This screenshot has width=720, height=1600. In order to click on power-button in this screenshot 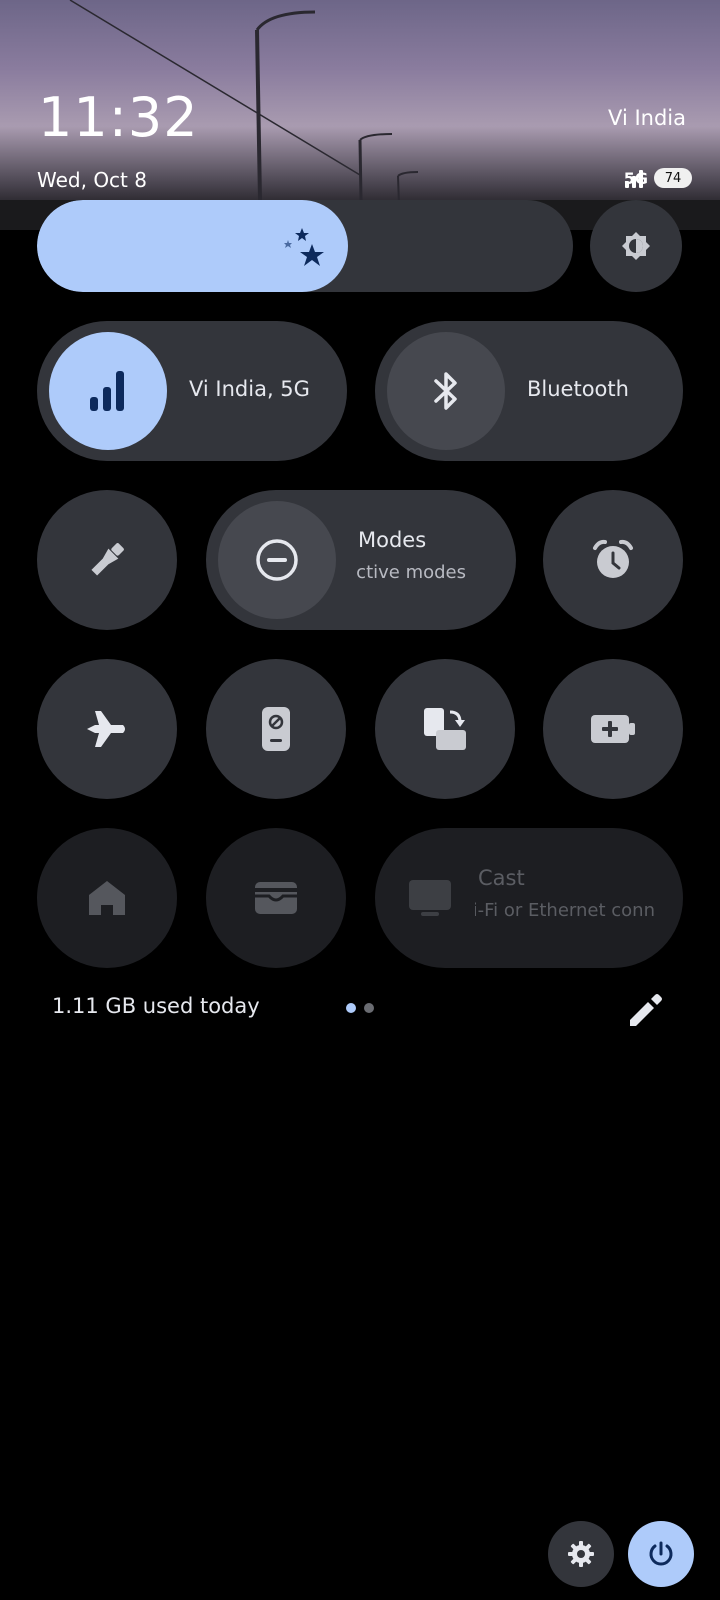, I will do `click(661, 1554)`.